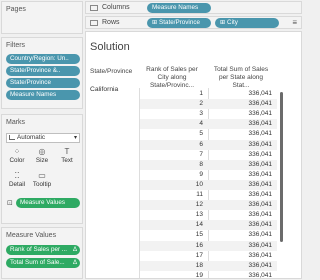  I want to click on rows-label: Rows, so click(111, 22).